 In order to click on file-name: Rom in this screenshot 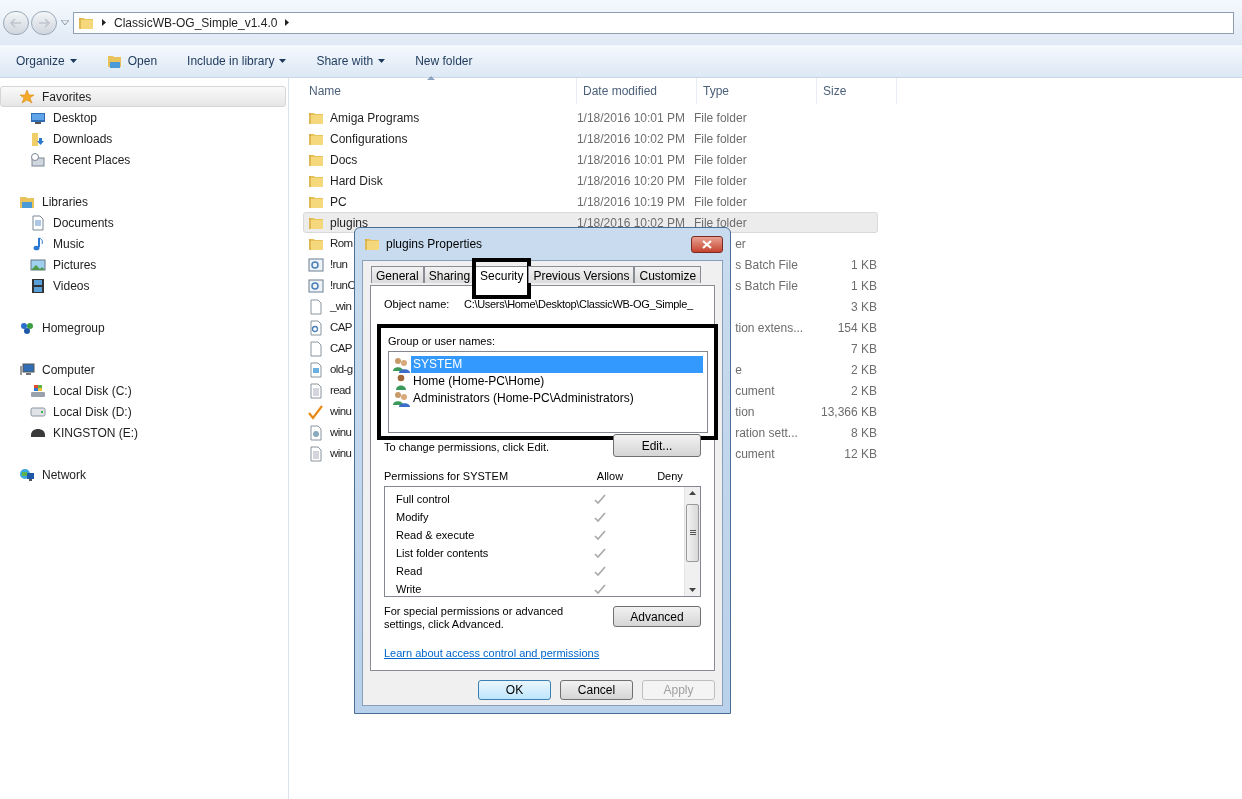, I will do `click(341, 243)`.